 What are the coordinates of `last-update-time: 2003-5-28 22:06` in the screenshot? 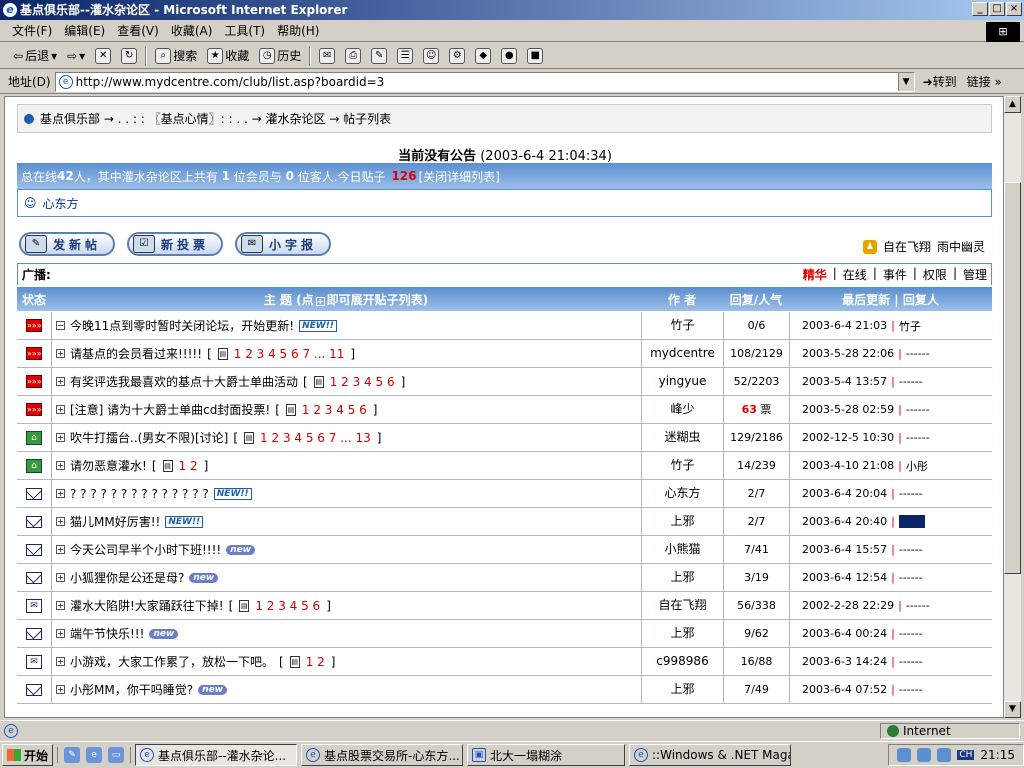 It's located at (848, 353).